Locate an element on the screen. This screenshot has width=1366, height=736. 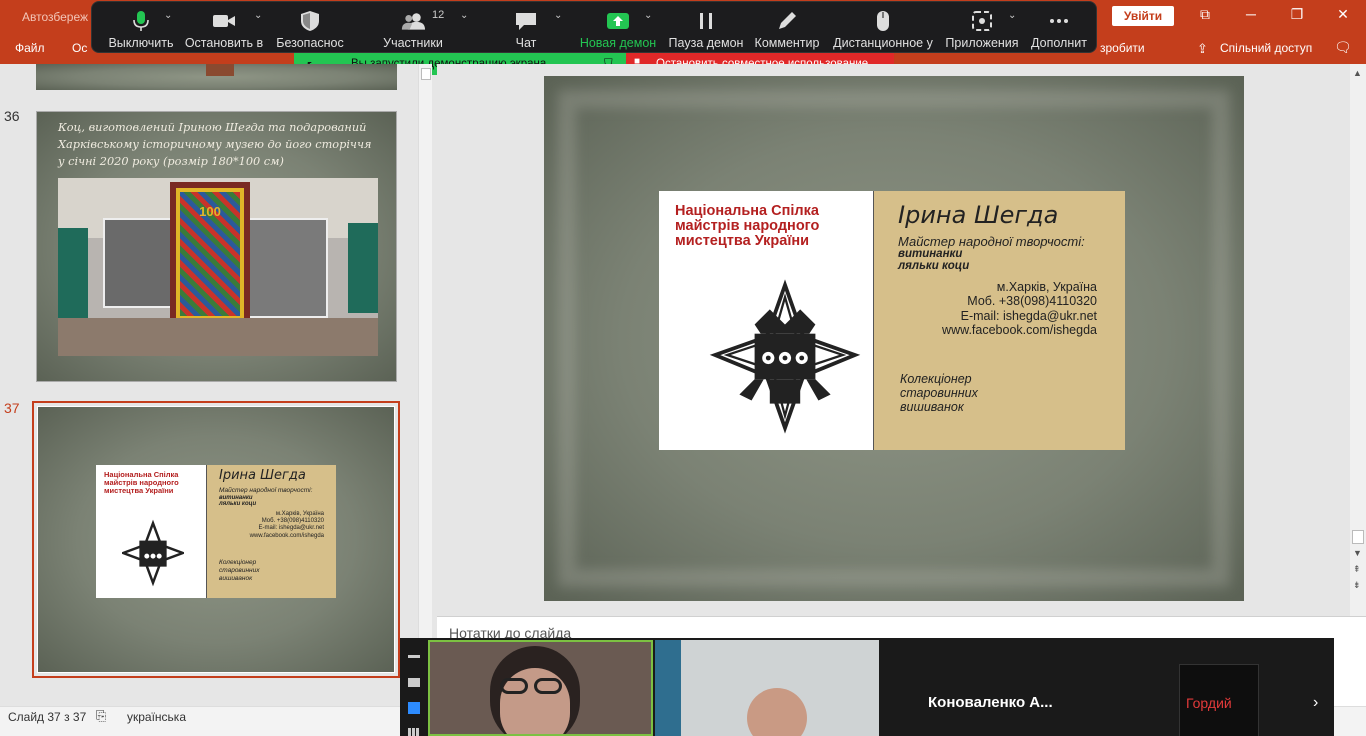
slide-counter: Слайд 37 з 37 is located at coordinates (47, 717).